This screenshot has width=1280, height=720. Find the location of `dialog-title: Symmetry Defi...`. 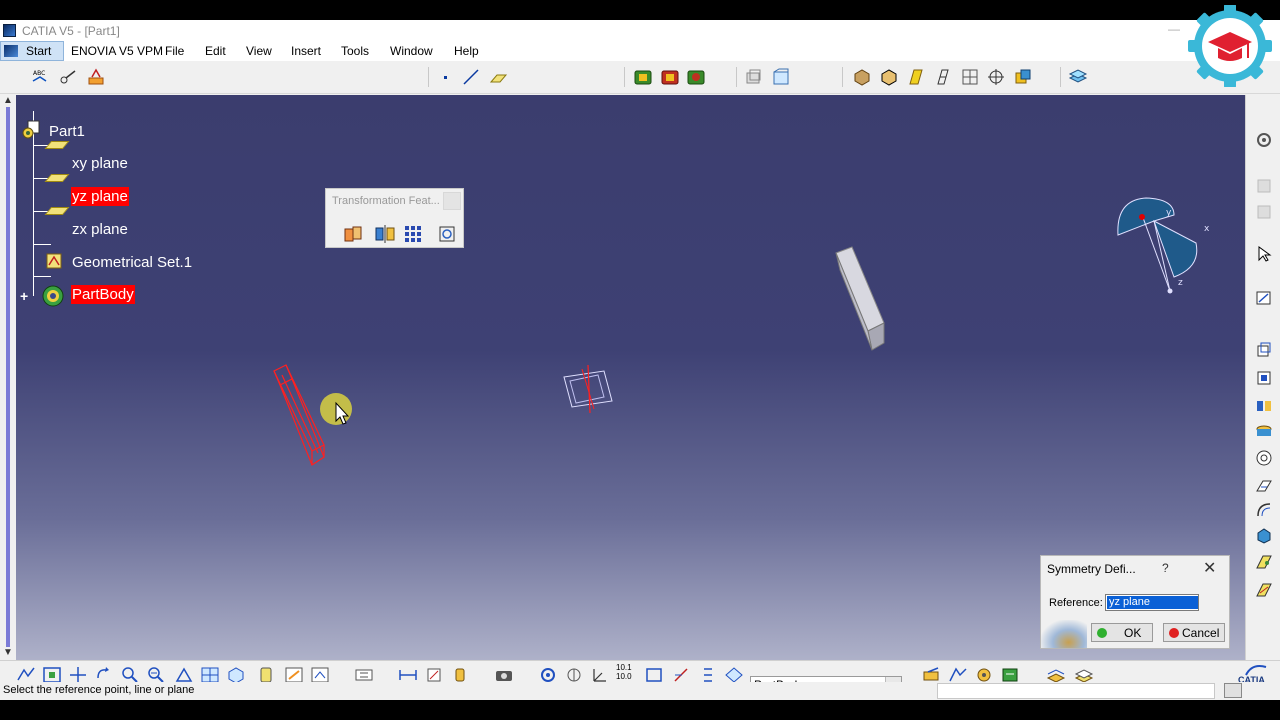

dialog-title: Symmetry Defi... is located at coordinates (1091, 569).